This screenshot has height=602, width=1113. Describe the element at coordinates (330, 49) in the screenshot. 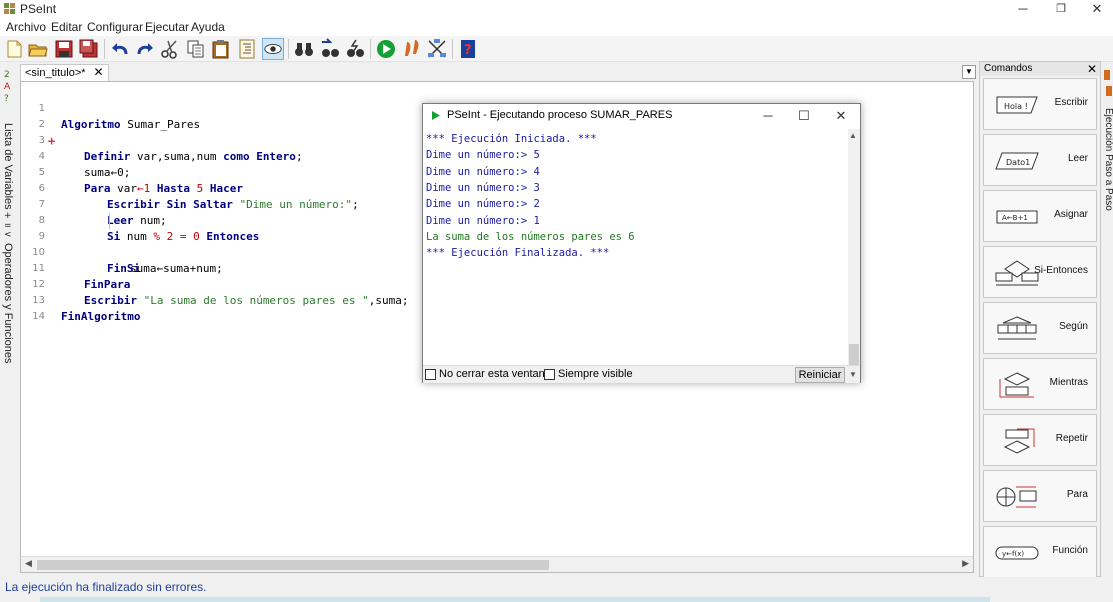

I see `find-next-icon` at that location.